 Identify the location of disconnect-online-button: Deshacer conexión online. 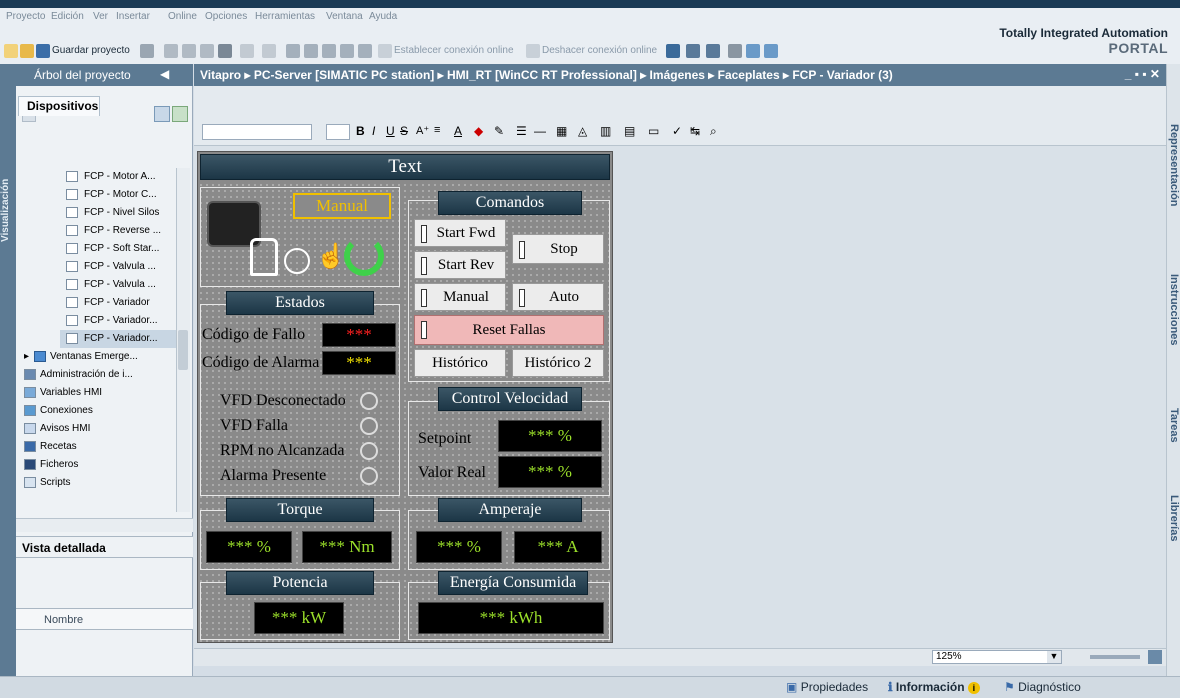
(599, 50).